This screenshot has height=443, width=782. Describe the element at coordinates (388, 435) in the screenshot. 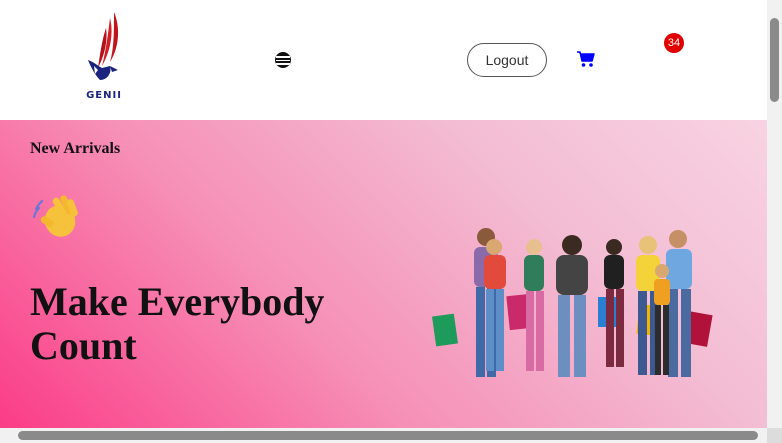

I see `horizontal-scrollbar-thumb` at that location.